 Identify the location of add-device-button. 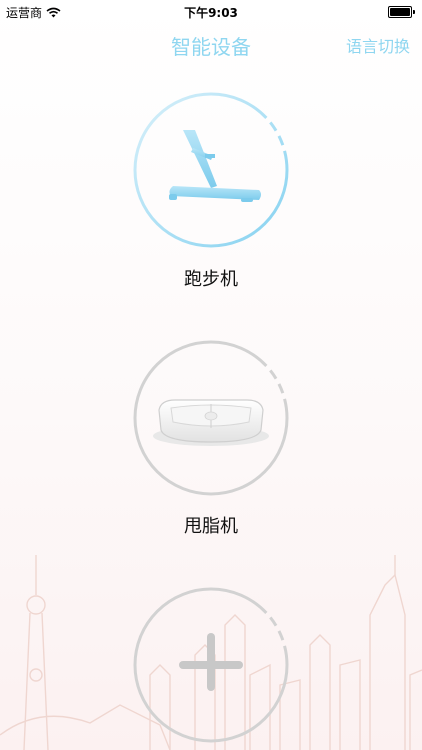
(211, 665).